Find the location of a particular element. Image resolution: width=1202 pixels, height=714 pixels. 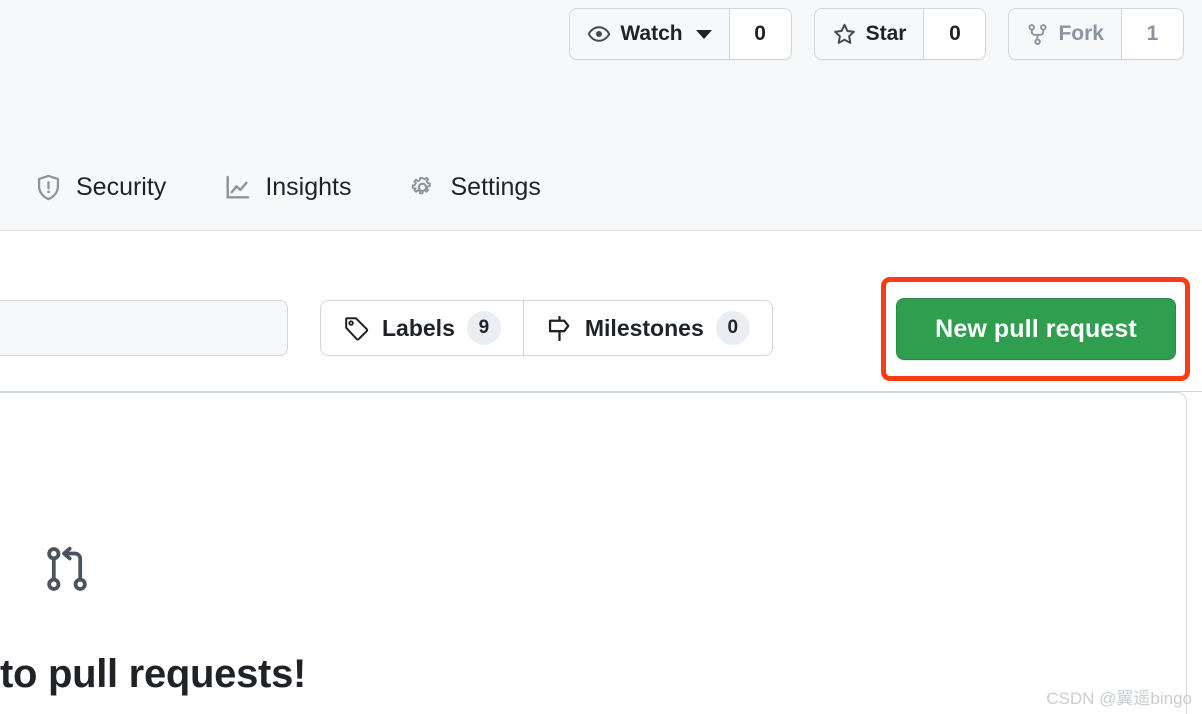

labels-milestones-group: Labels 9 Milestones 0 is located at coordinates (546, 328).